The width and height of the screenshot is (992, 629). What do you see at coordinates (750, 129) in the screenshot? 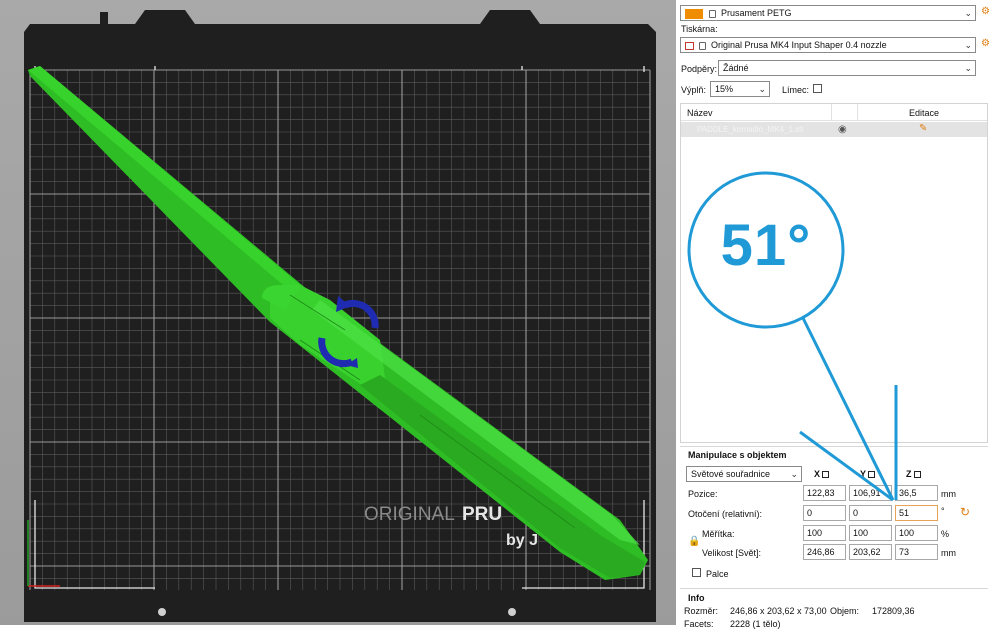
I see `object-name: PADDLE_kormidlo_MK4_1.stl` at bounding box center [750, 129].